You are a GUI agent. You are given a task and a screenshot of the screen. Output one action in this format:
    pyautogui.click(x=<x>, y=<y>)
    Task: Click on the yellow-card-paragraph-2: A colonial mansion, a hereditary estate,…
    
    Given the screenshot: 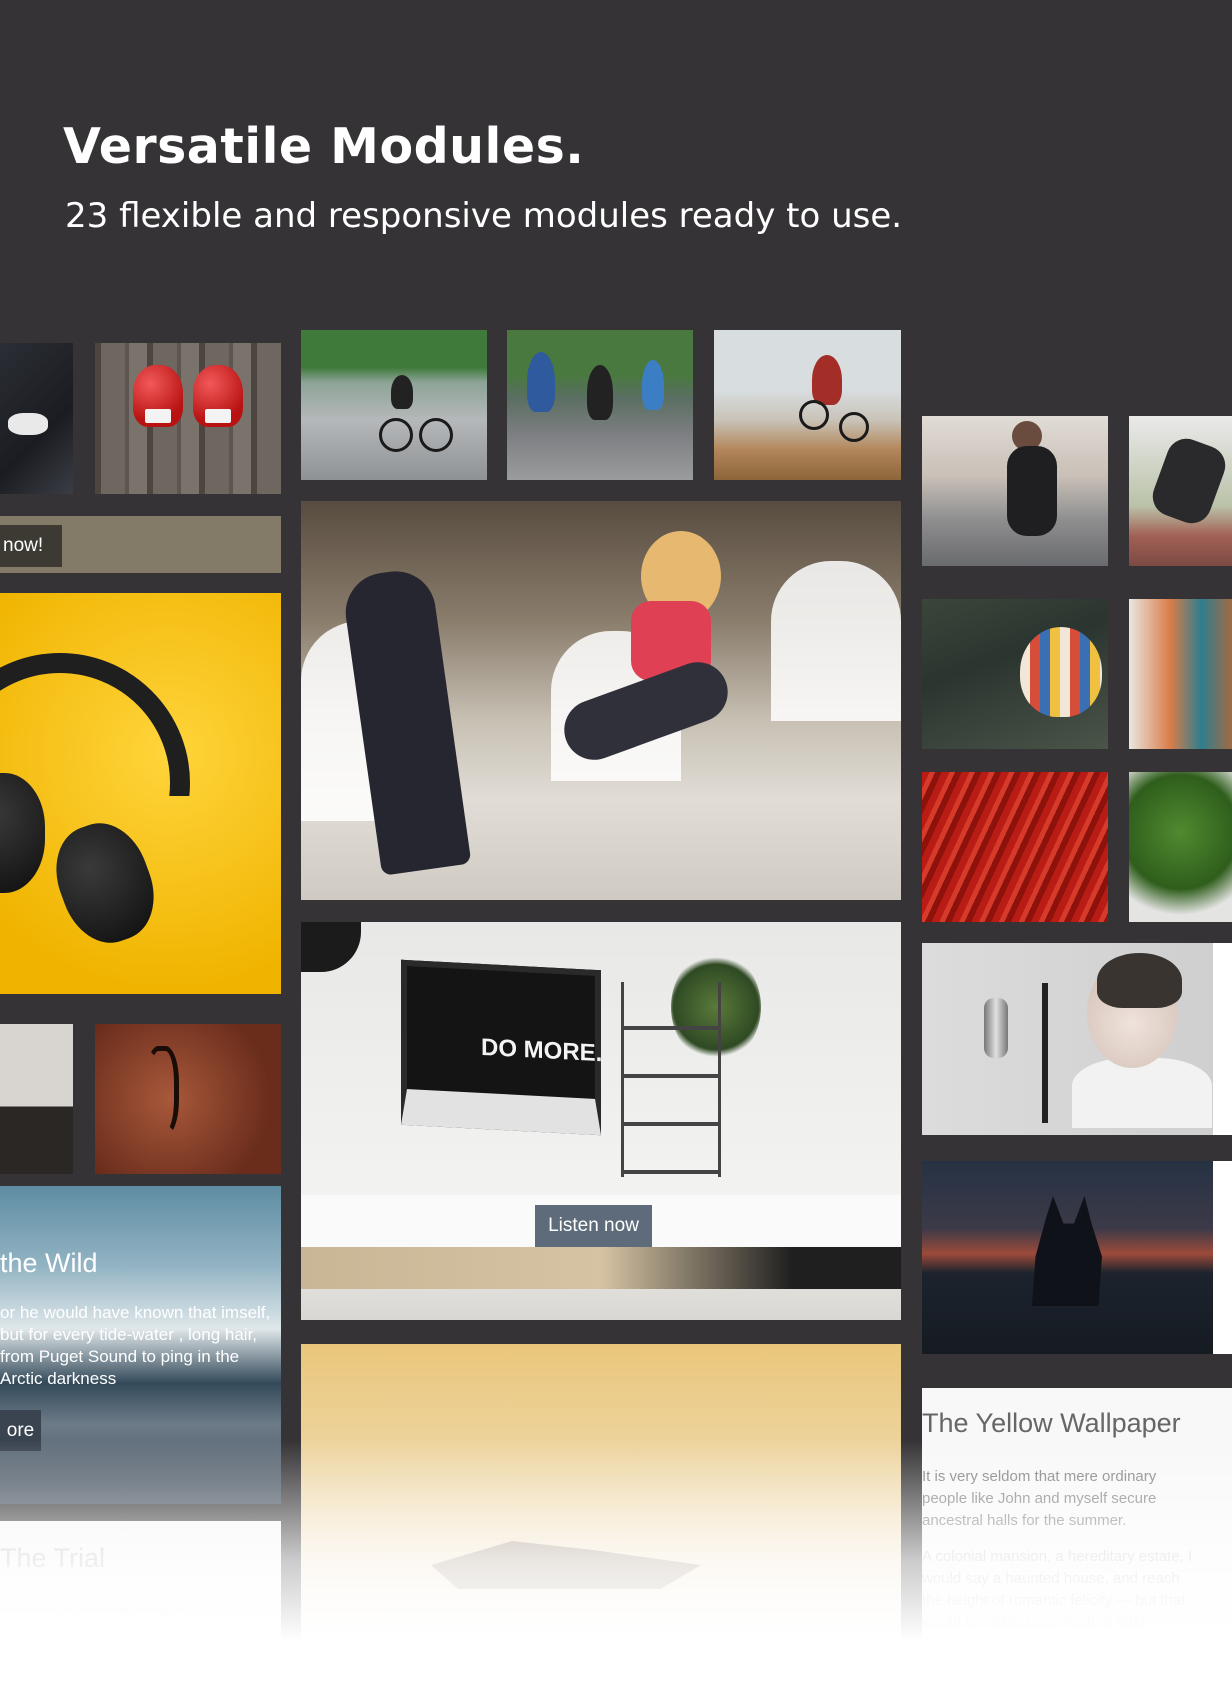 What is the action you would take?
    pyautogui.click(x=1057, y=1589)
    